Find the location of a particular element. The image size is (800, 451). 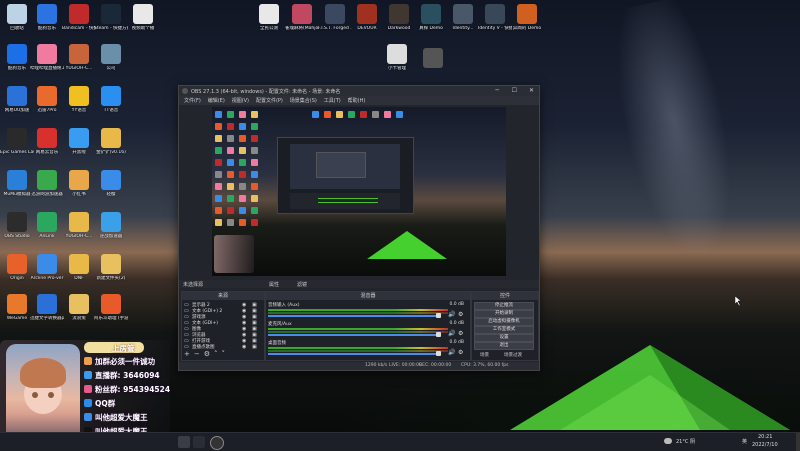

desktop-icon: 新建文件夹(2) is located at coordinates (111, 268).